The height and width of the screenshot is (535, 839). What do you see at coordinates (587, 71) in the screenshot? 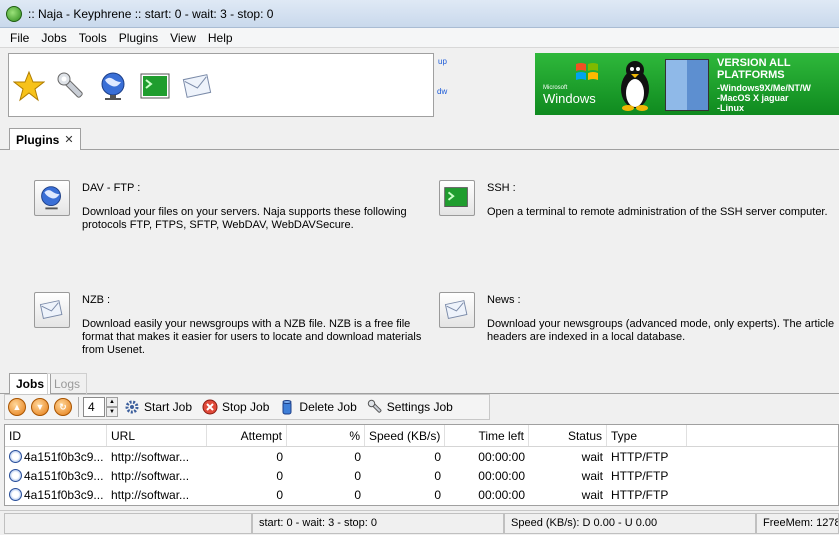
I see `windows-logo` at bounding box center [587, 71].